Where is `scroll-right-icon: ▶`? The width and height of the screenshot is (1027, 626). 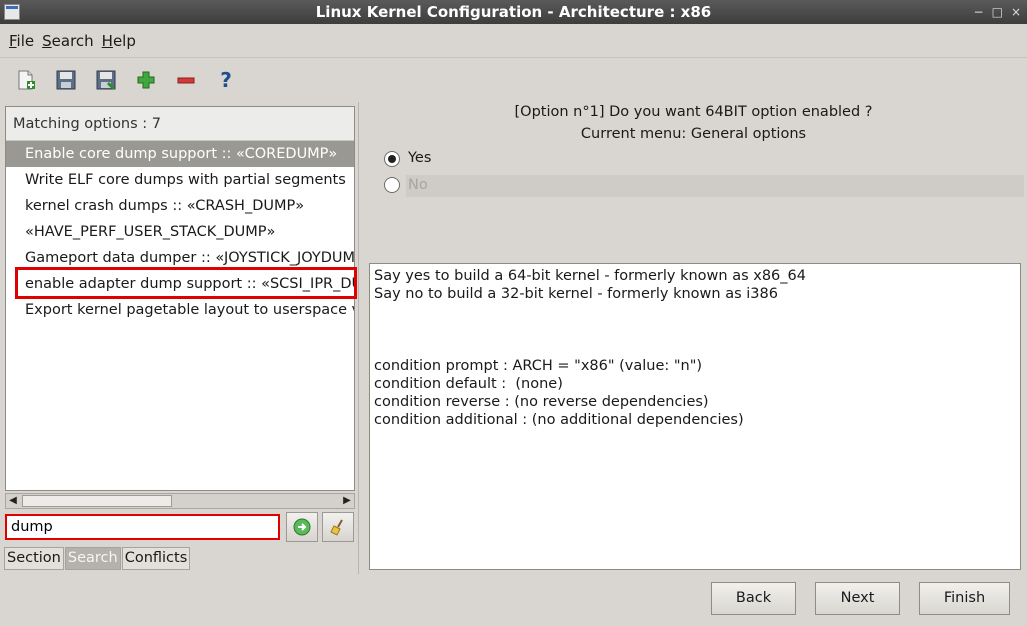
scroll-right-icon: ▶ is located at coordinates (347, 501).